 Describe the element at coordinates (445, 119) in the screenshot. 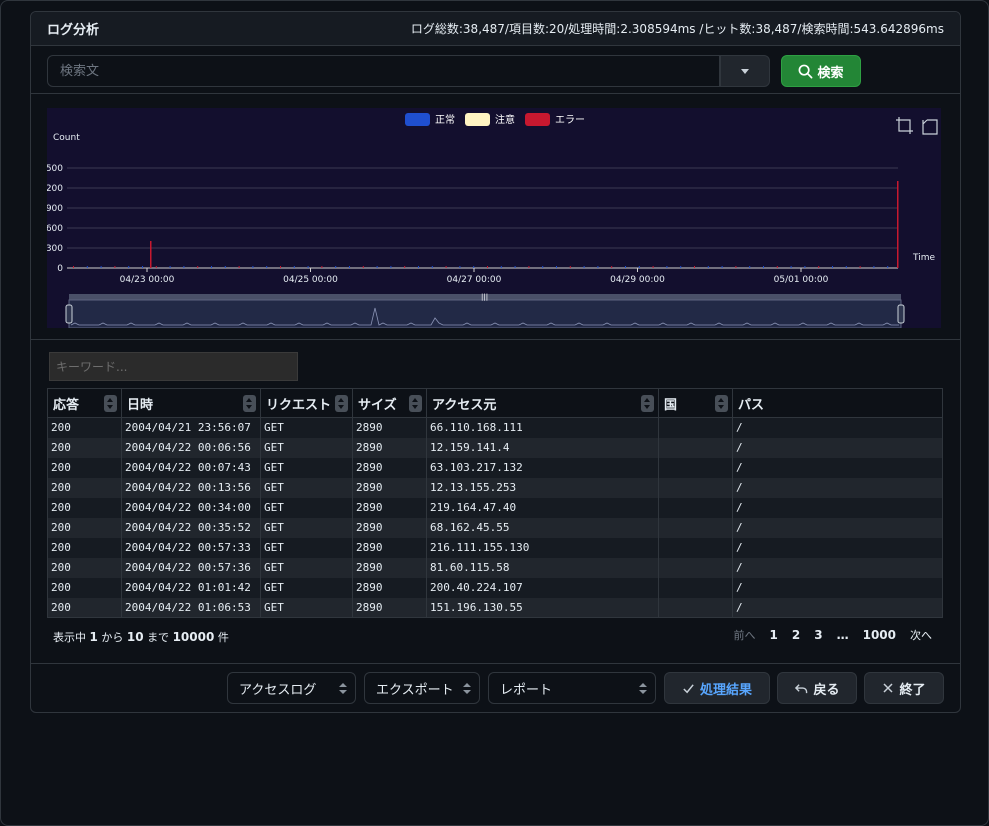

I see `legend-label-normal: 正常` at that location.